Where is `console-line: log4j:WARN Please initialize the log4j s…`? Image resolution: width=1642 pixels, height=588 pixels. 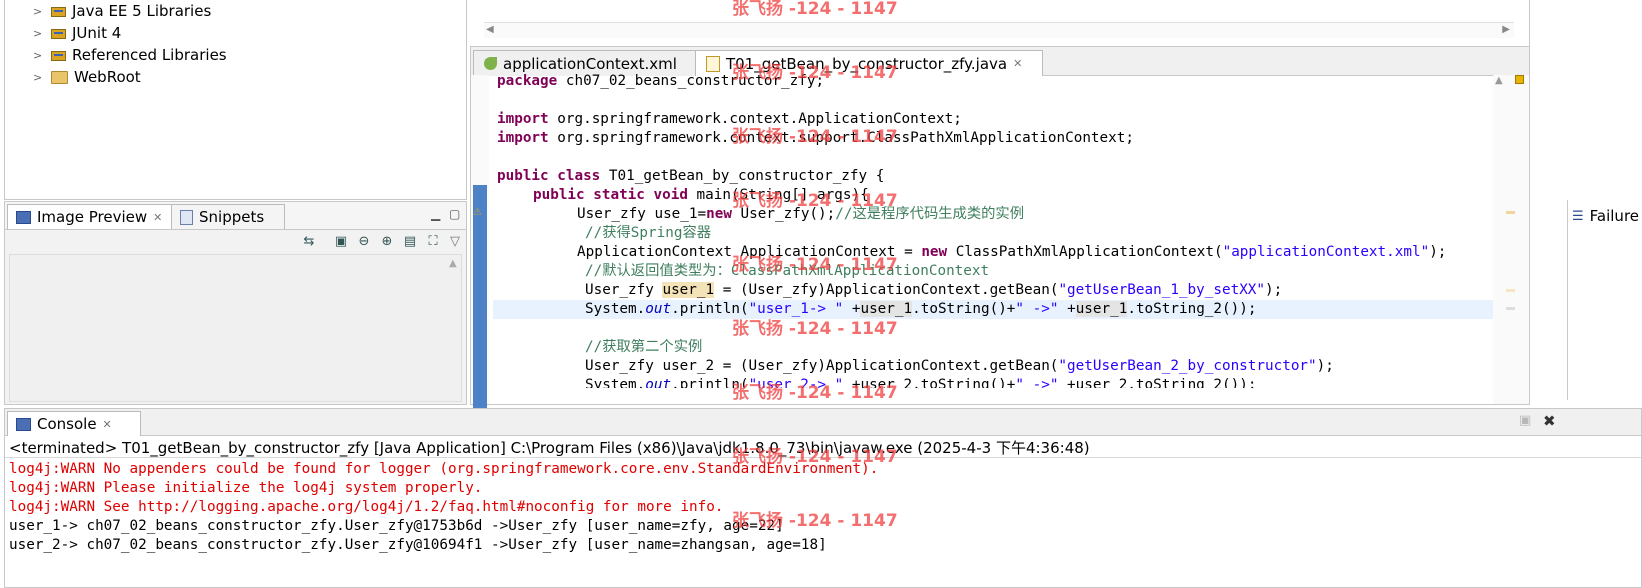
console-line: log4j:WARN Please initialize the log4j s… is located at coordinates (246, 488).